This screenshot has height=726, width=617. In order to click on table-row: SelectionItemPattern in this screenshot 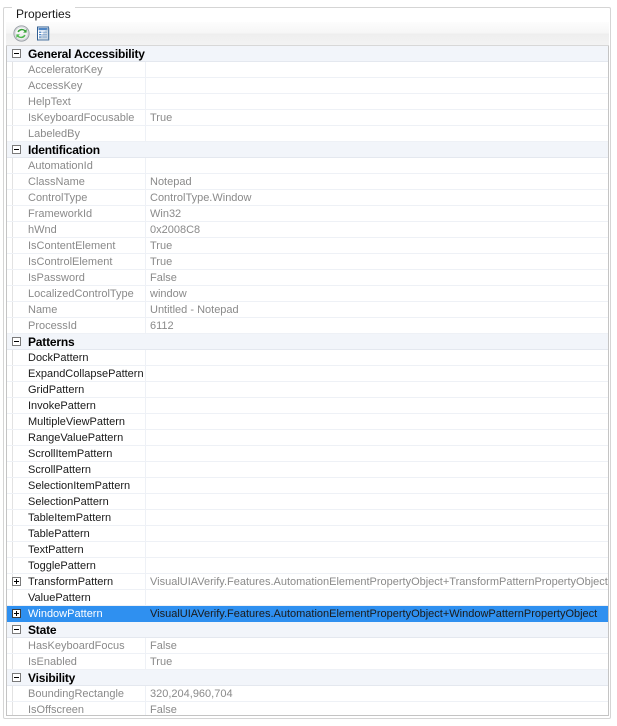, I will do `click(307, 486)`.